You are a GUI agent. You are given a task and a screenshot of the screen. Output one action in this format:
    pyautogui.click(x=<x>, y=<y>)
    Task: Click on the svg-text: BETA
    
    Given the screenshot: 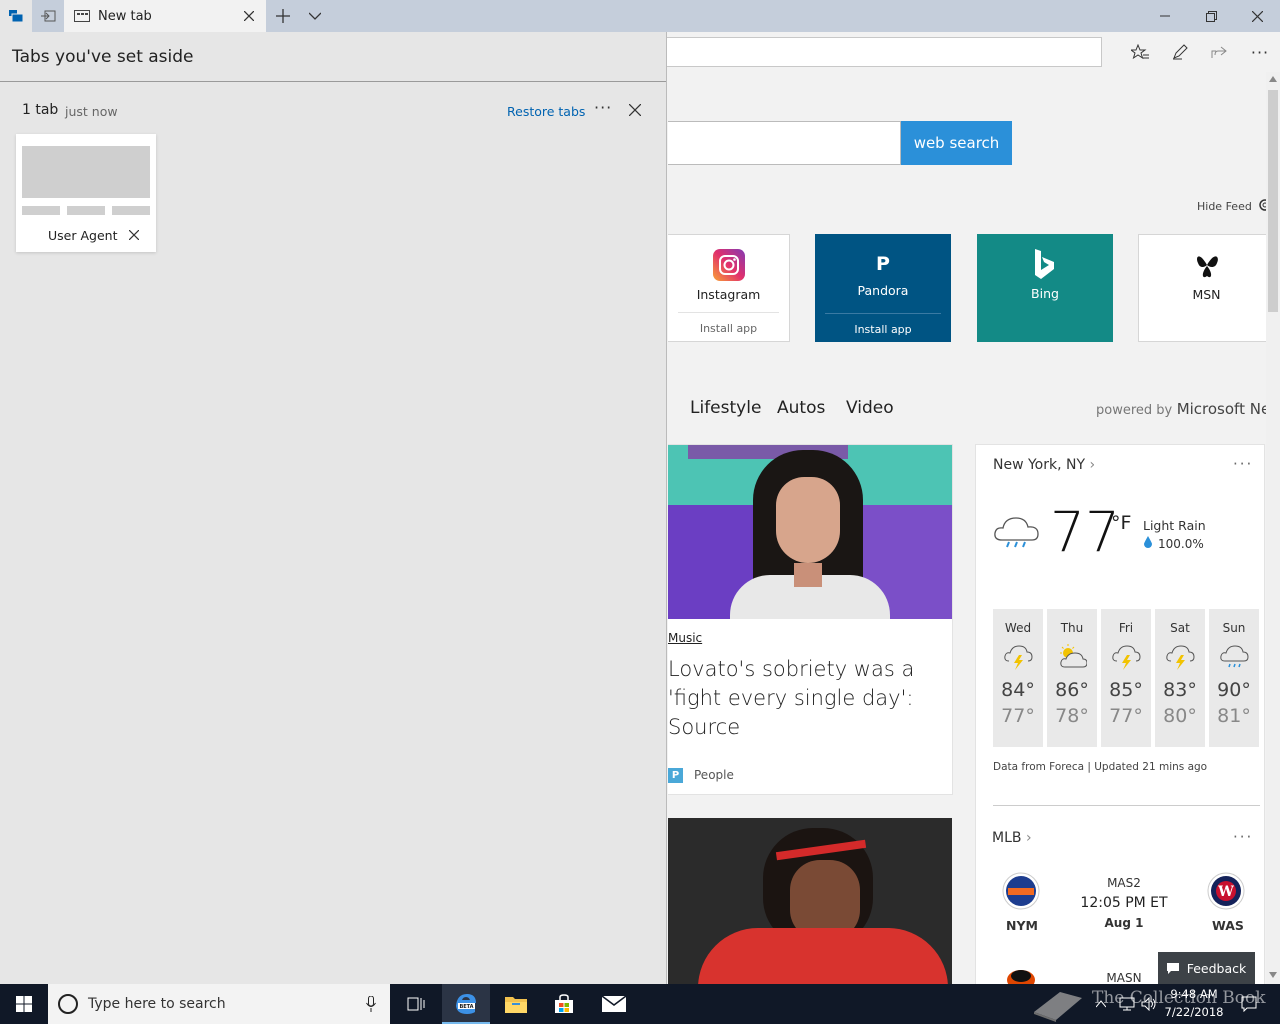 What is the action you would take?
    pyautogui.click(x=466, y=1007)
    